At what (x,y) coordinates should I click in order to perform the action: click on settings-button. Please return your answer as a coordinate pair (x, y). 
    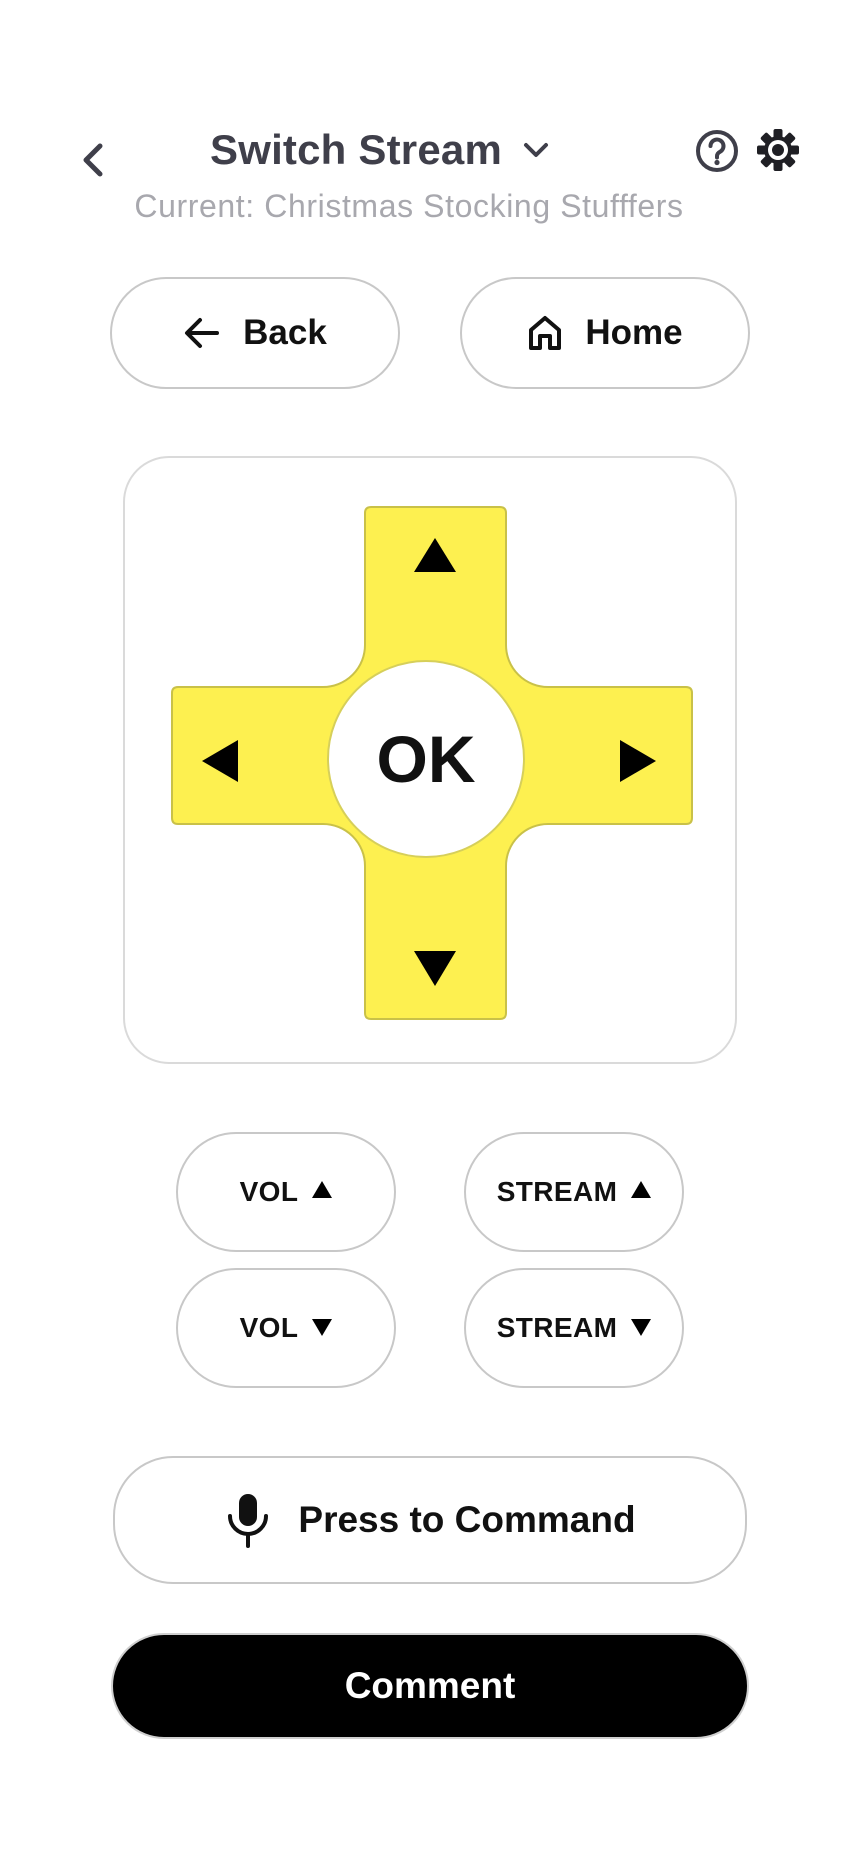
    Looking at the image, I should click on (778, 150).